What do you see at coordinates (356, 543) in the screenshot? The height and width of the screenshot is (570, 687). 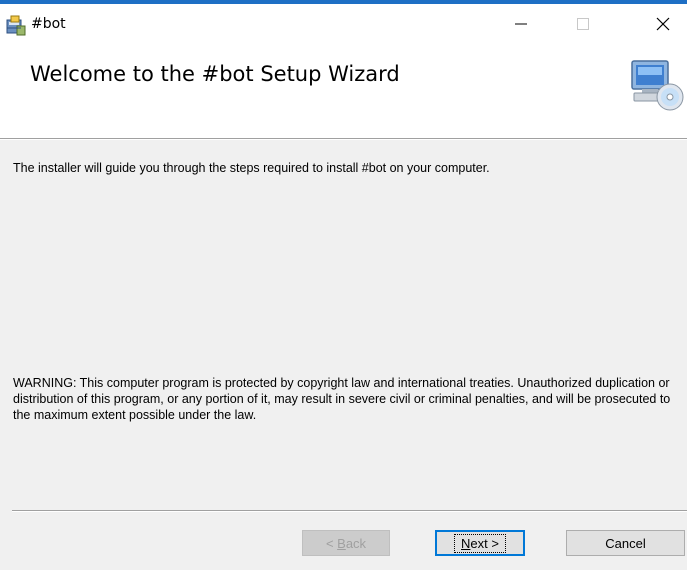 I see `back-rest: ack` at bounding box center [356, 543].